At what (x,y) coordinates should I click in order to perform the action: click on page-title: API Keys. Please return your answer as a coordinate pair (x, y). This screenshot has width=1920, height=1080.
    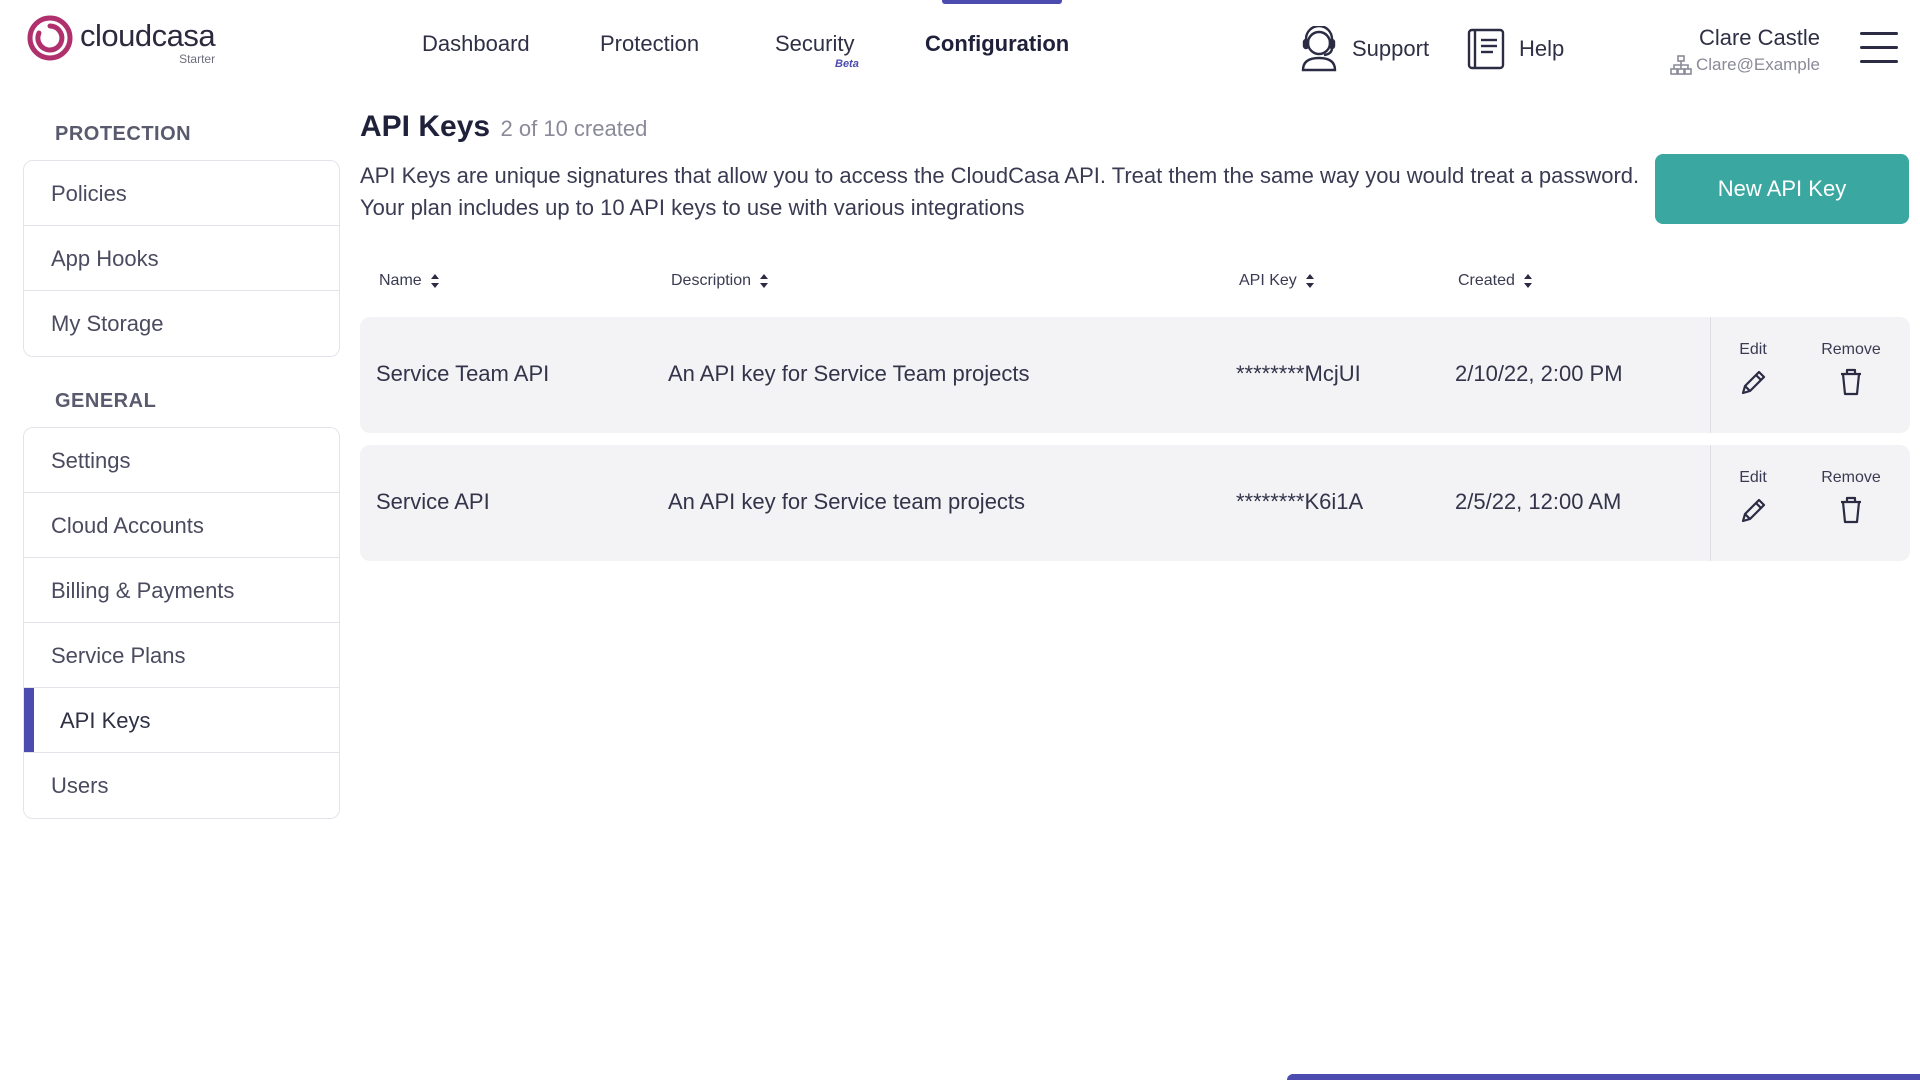
    Looking at the image, I should click on (425, 126).